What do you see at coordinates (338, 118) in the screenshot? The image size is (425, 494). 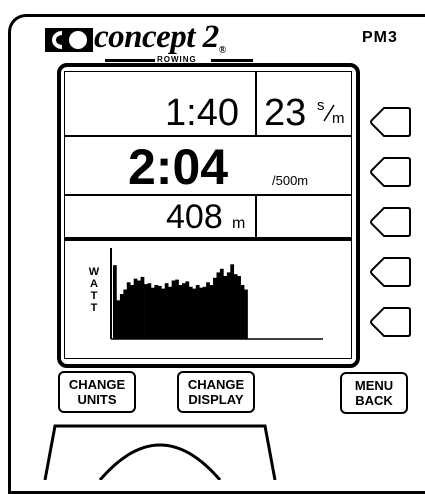 I see `stroke-rate-unit-bottom: m` at bounding box center [338, 118].